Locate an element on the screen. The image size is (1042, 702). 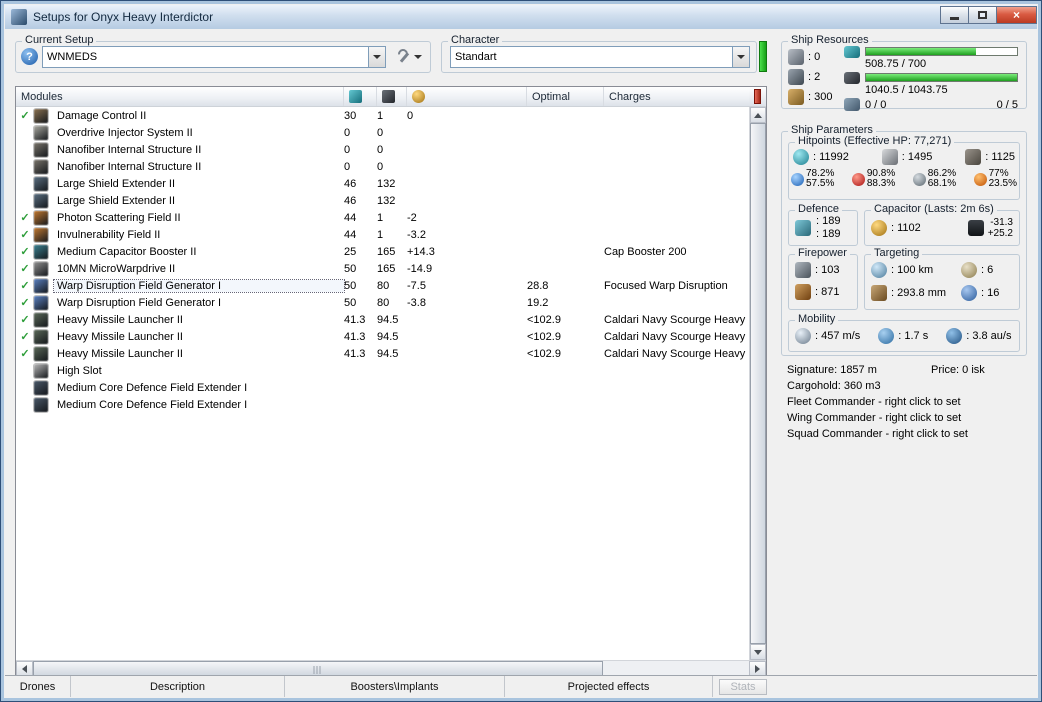
capacitor-icon is located at coordinates (418, 96).